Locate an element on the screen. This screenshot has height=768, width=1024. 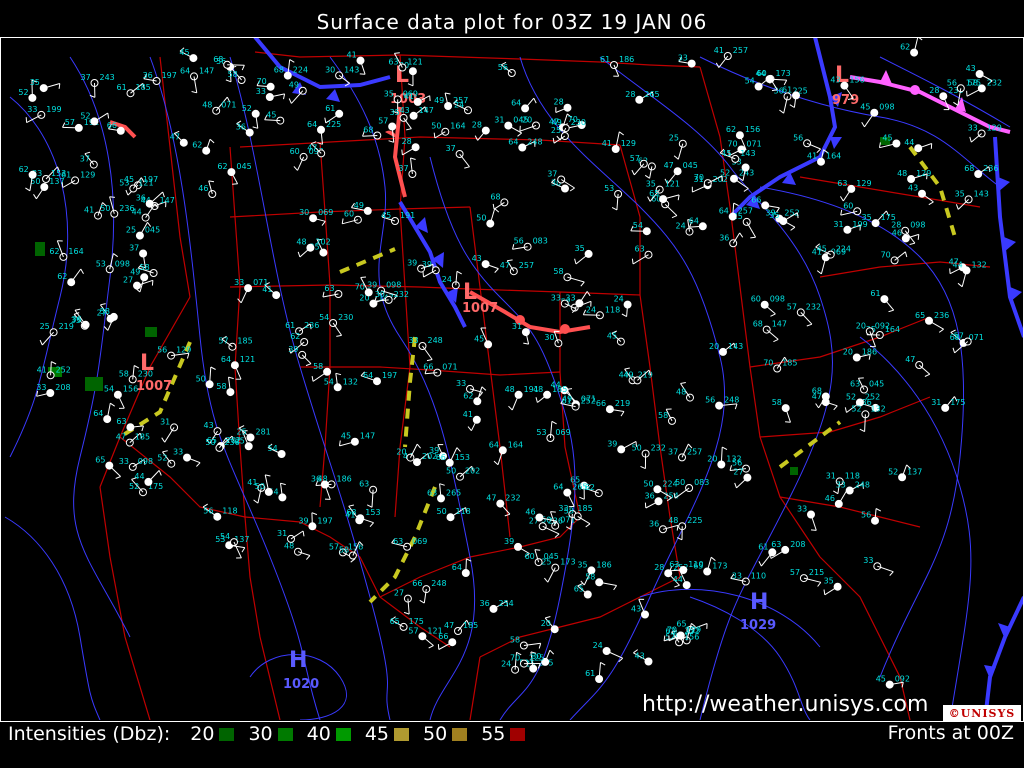
pressure-code: 243 is located at coordinates (107, 77).